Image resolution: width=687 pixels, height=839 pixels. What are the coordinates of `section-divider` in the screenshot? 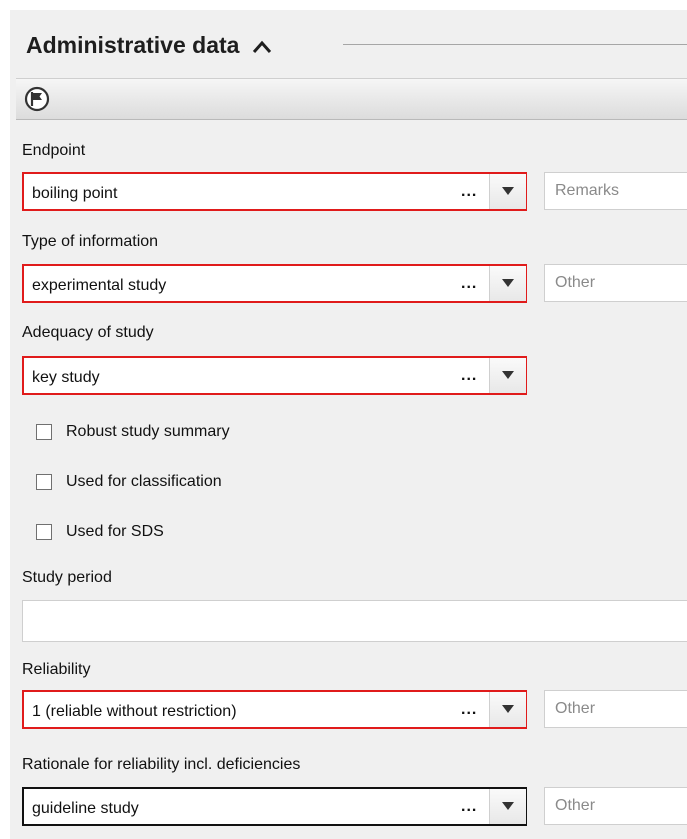 It's located at (515, 44).